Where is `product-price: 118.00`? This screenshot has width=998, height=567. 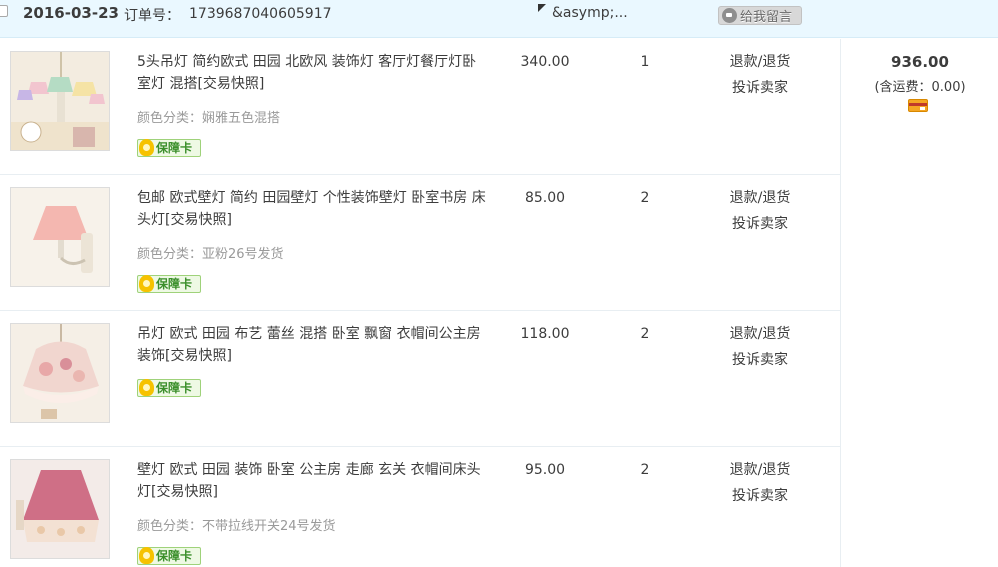
product-price: 118.00 is located at coordinates (545, 334).